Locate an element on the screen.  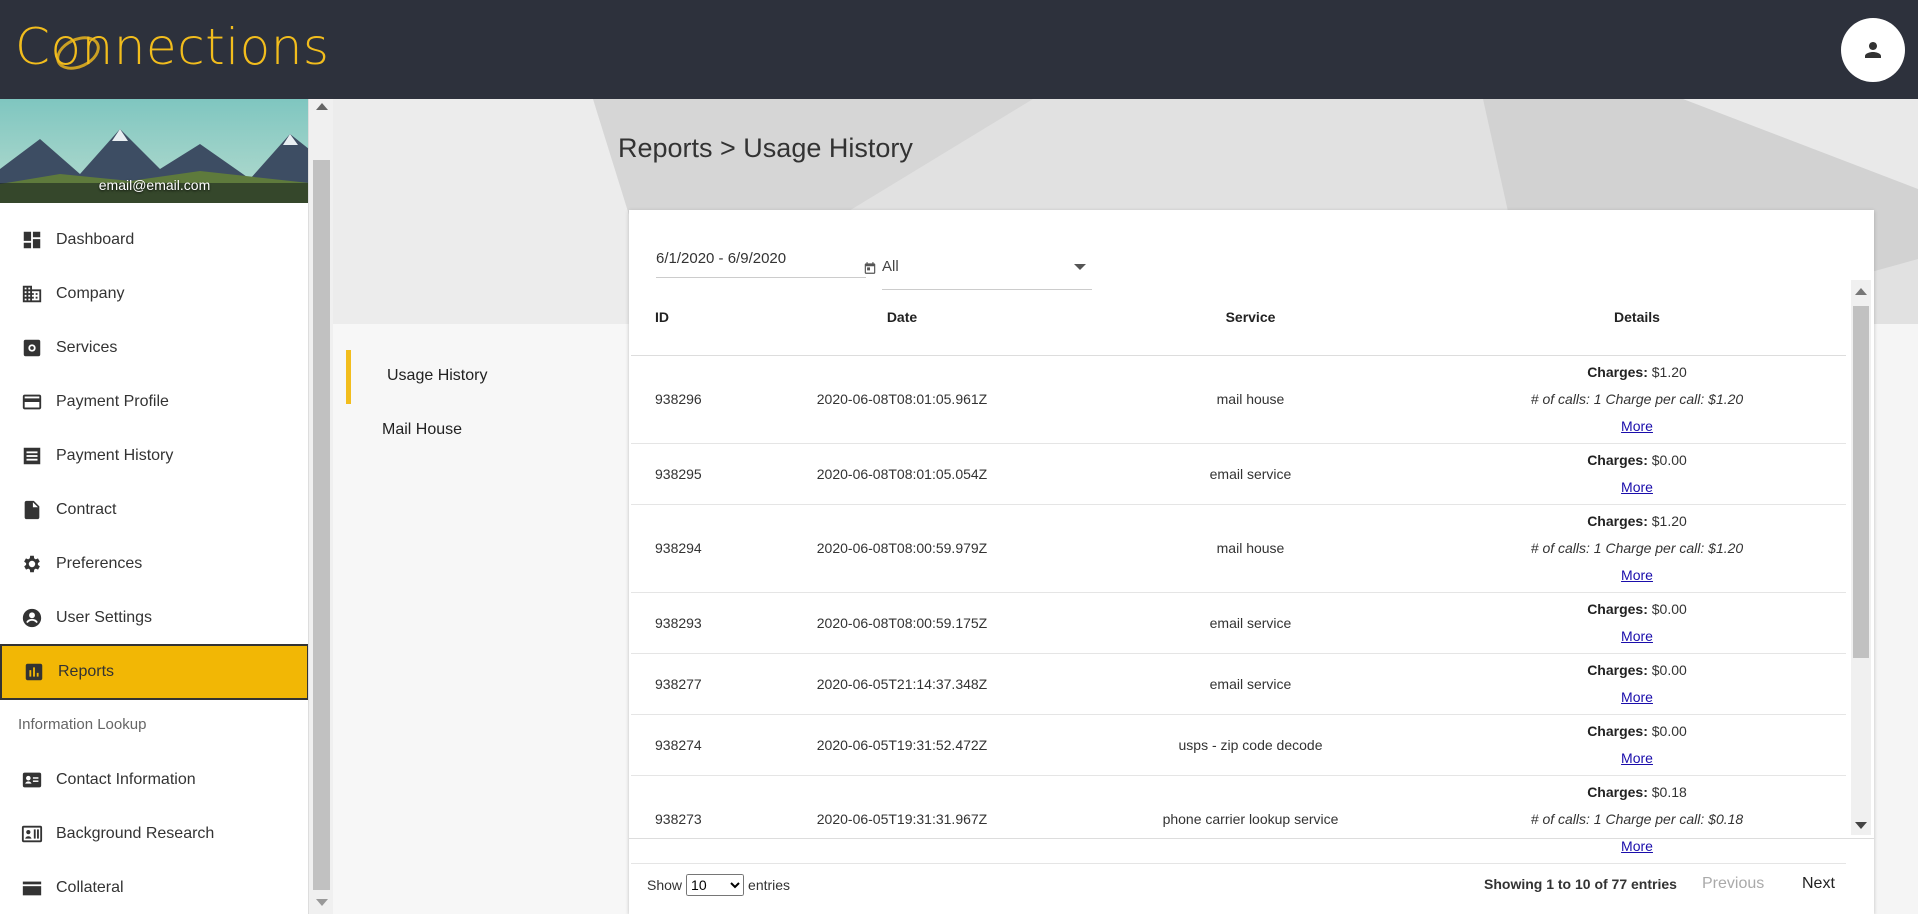
bar-chart-icon is located at coordinates (34, 672).